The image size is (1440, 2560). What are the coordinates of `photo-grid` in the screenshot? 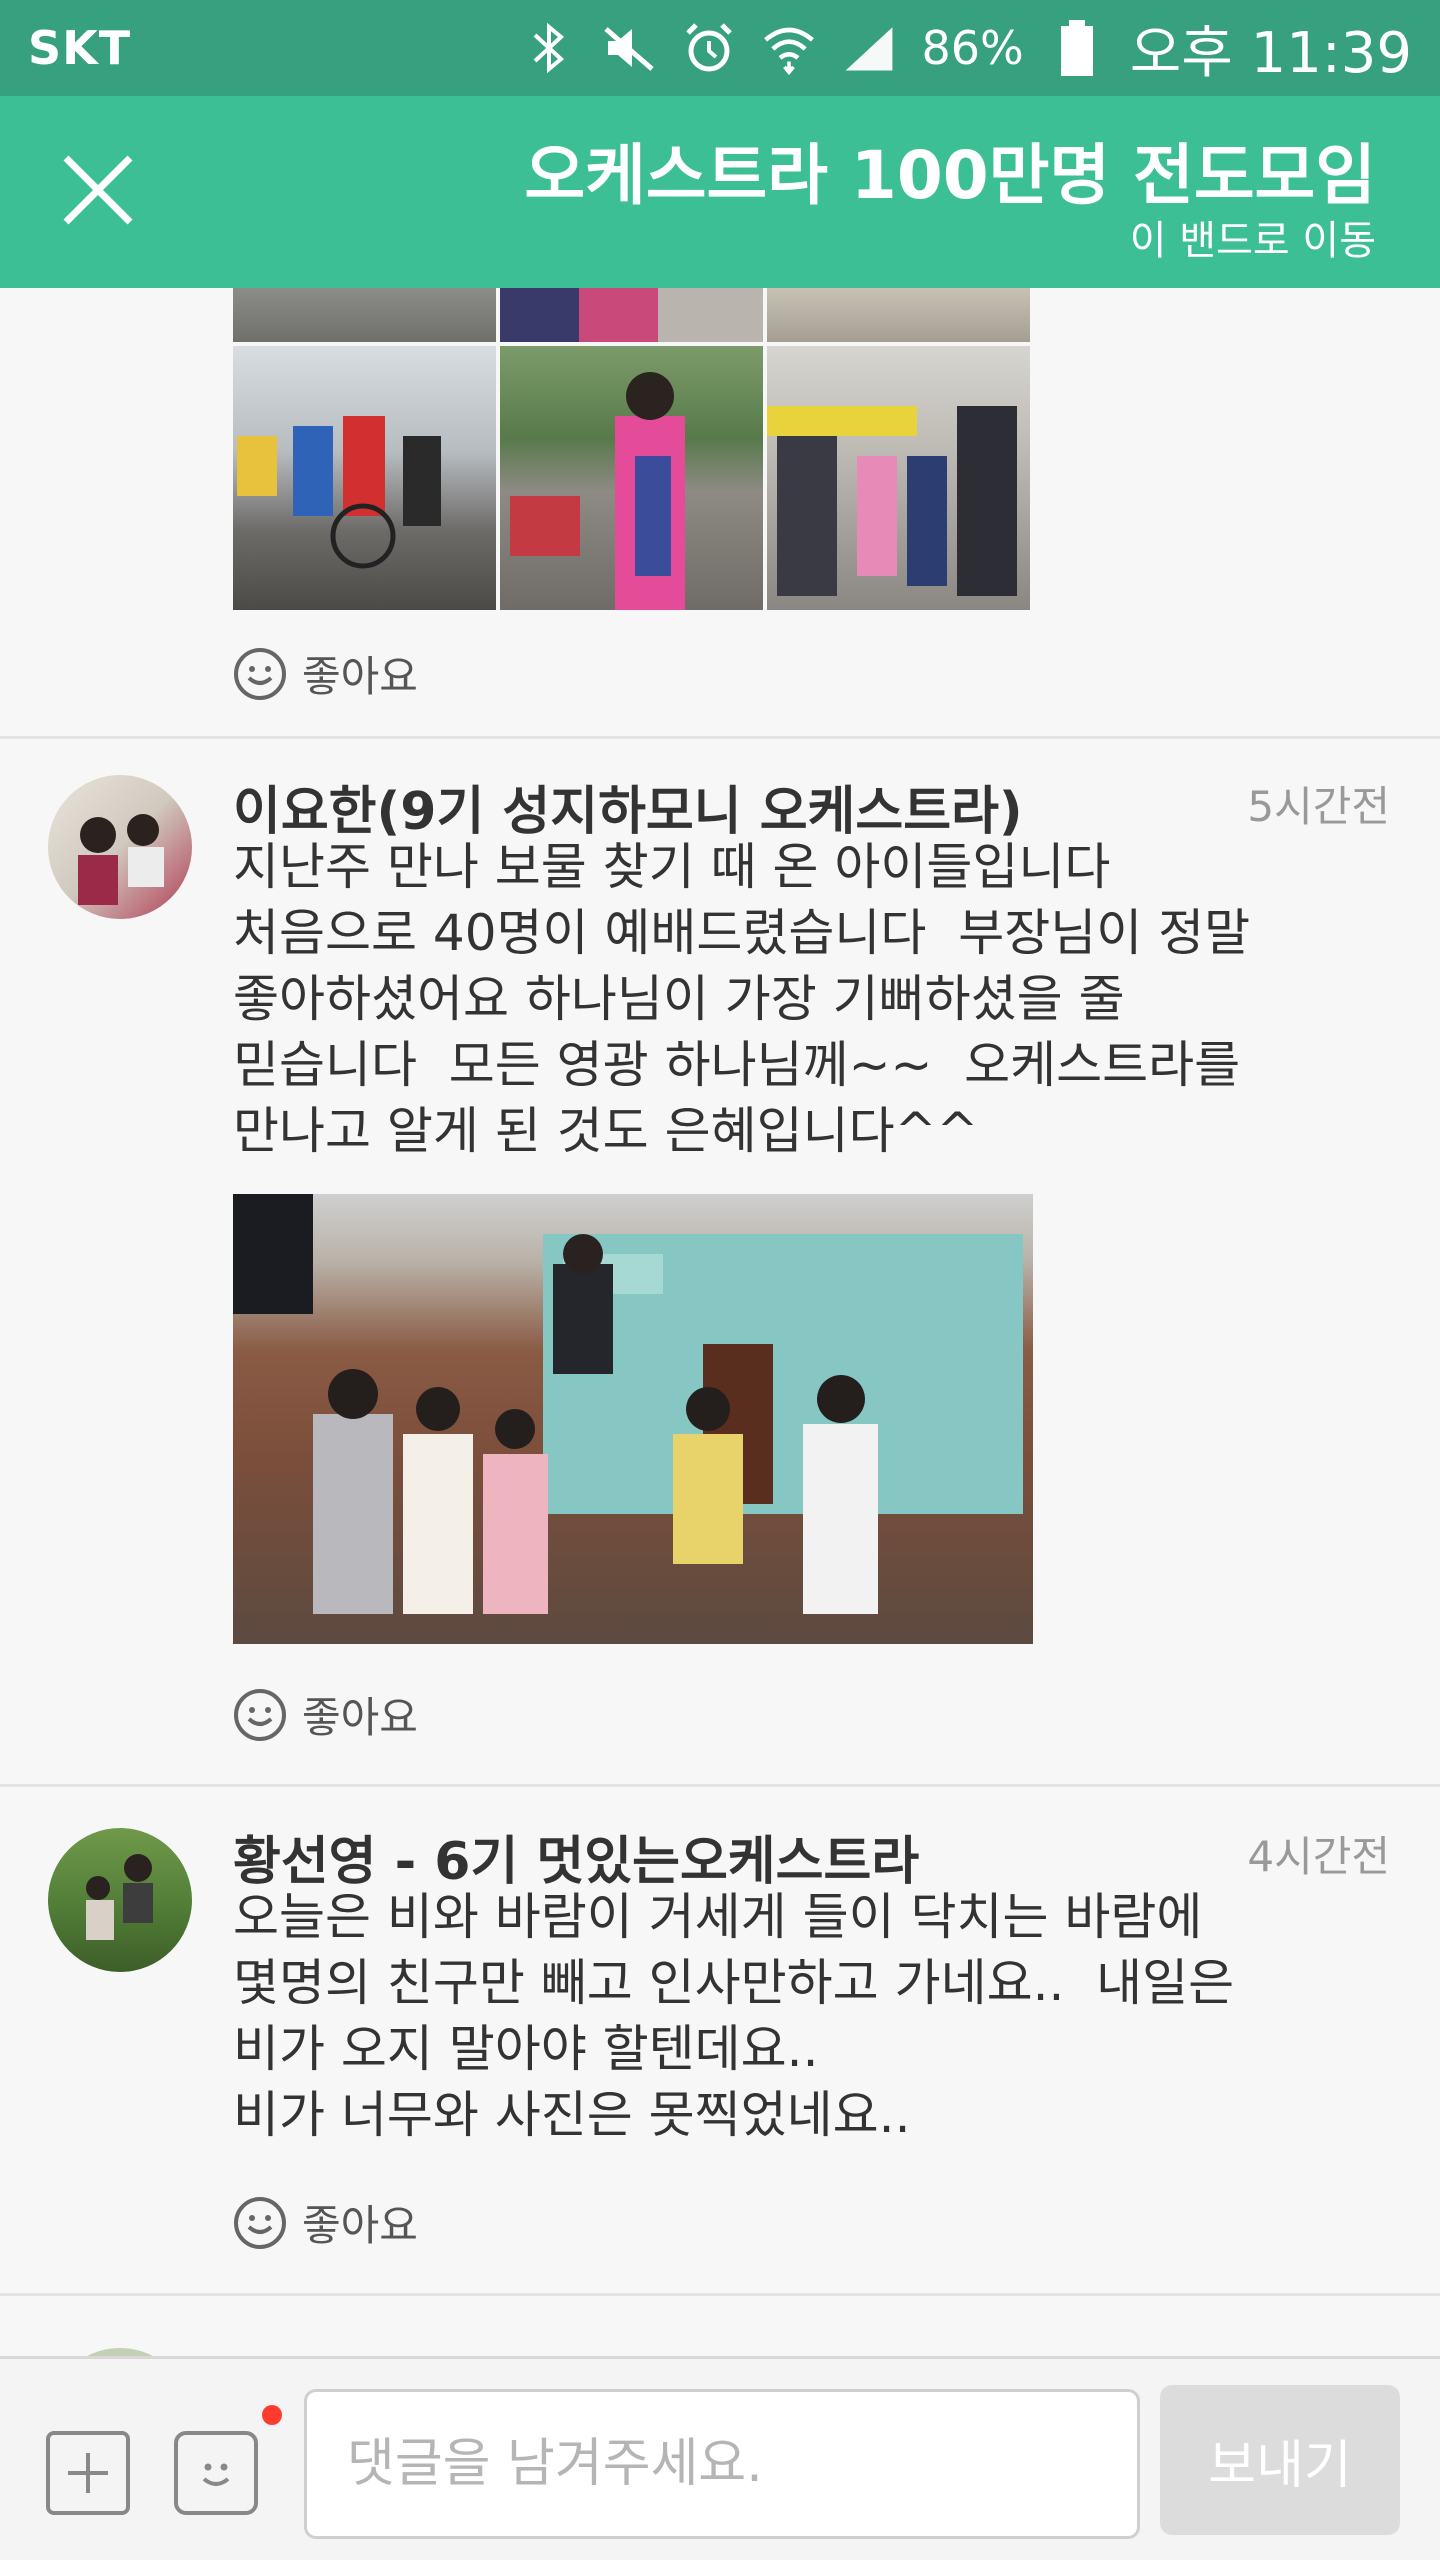 It's located at (631, 449).